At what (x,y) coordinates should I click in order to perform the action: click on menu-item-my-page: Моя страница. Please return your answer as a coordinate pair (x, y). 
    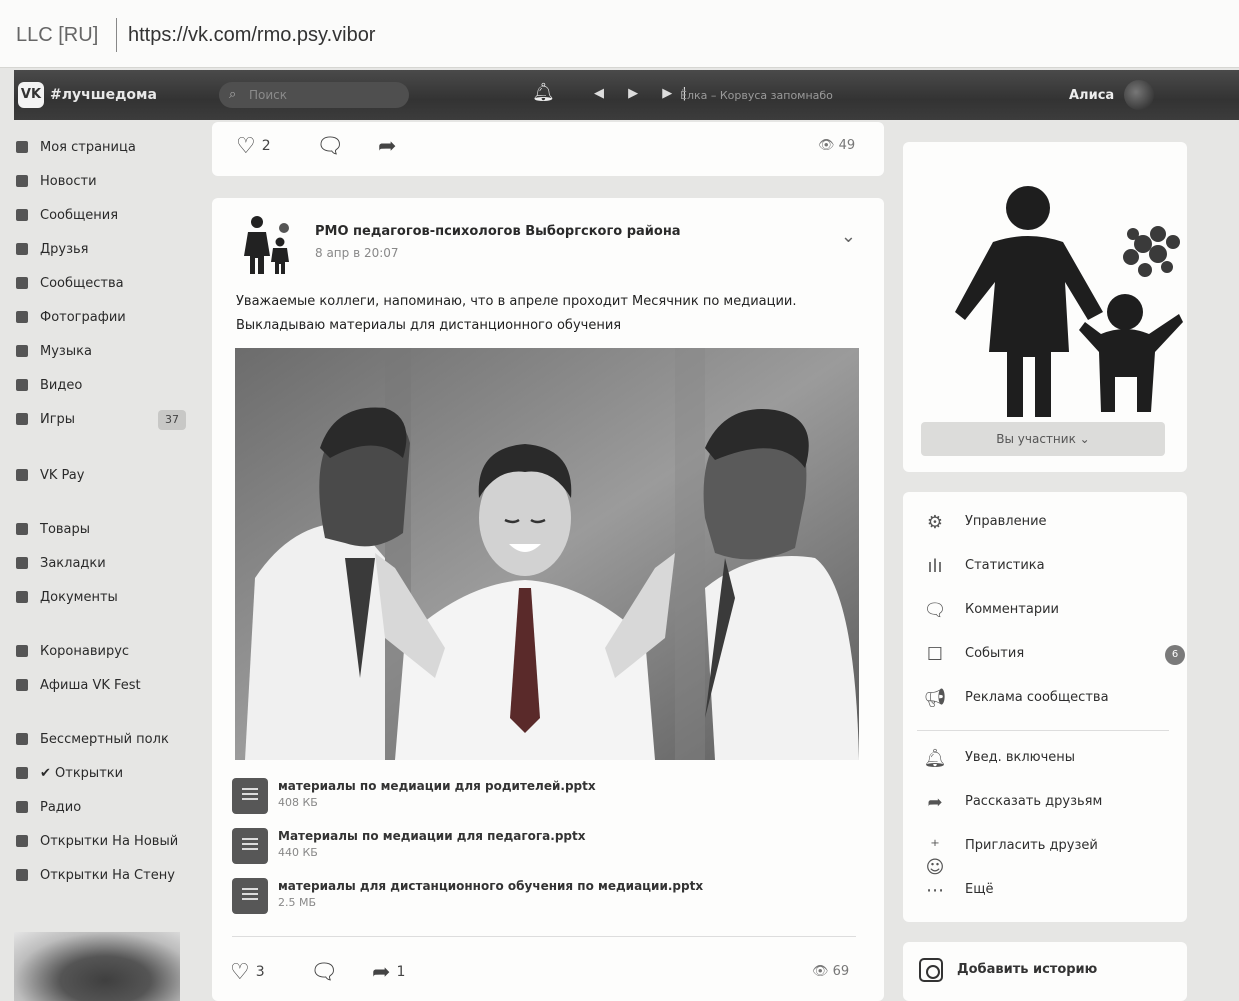
    Looking at the image, I should click on (109, 147).